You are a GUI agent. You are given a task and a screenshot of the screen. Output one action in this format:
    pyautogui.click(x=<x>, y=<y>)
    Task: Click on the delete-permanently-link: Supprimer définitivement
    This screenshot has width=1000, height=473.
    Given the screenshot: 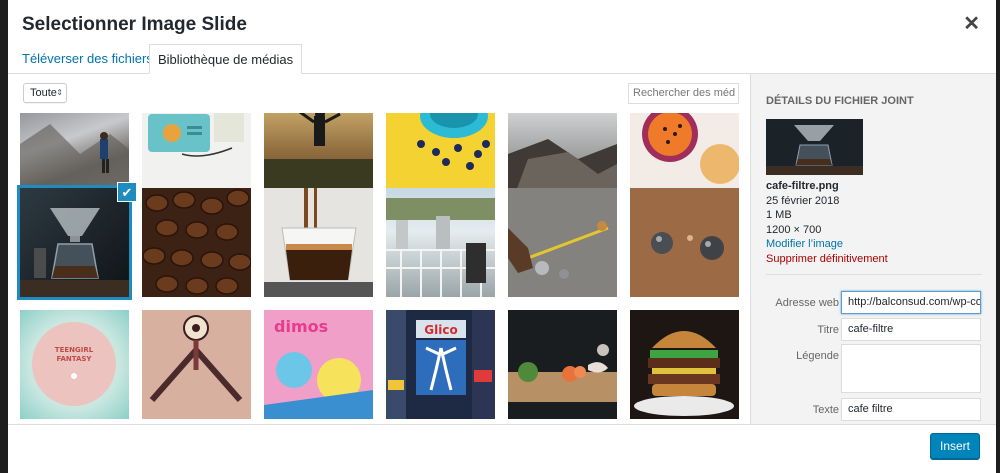 What is the action you would take?
    pyautogui.click(x=827, y=259)
    